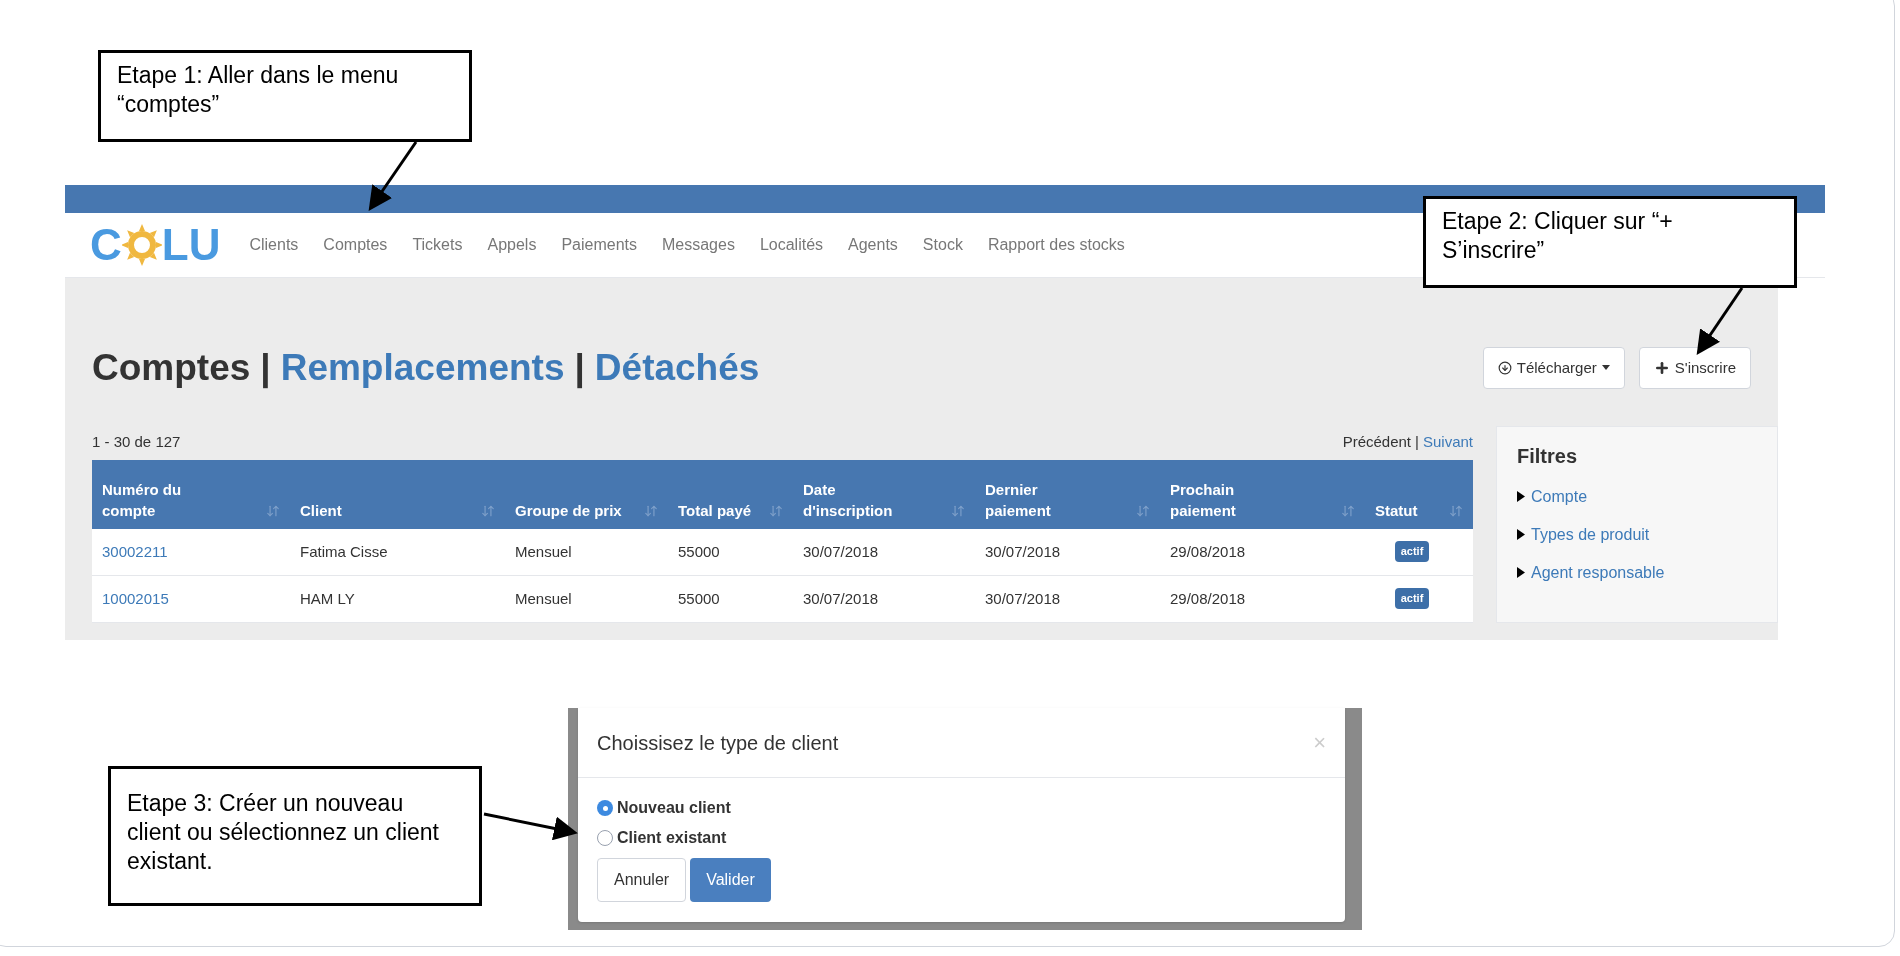 This screenshot has height=956, width=1900. What do you see at coordinates (1447, 442) in the screenshot?
I see `next-link: Suivant` at bounding box center [1447, 442].